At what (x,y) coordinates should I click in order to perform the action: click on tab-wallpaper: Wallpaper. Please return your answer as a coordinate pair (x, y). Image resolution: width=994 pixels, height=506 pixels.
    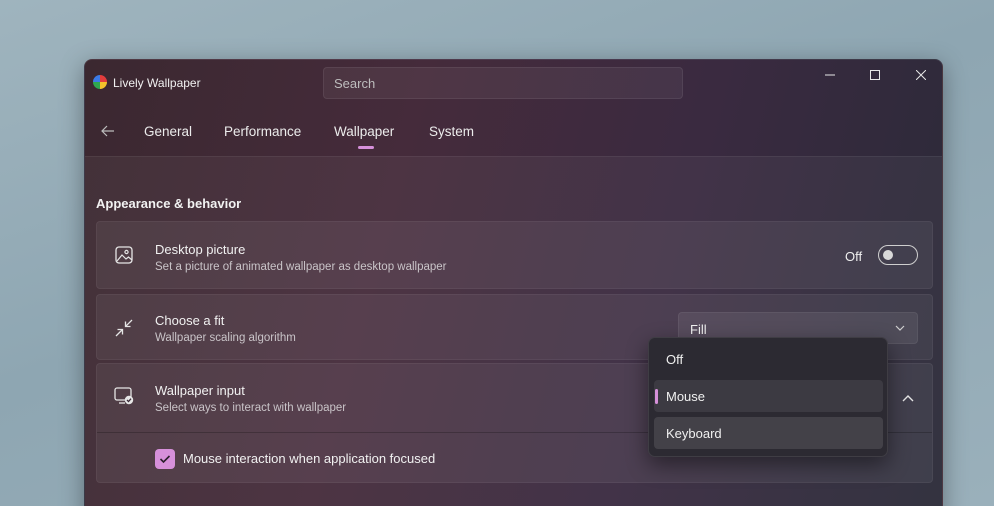
    Looking at the image, I should click on (364, 131).